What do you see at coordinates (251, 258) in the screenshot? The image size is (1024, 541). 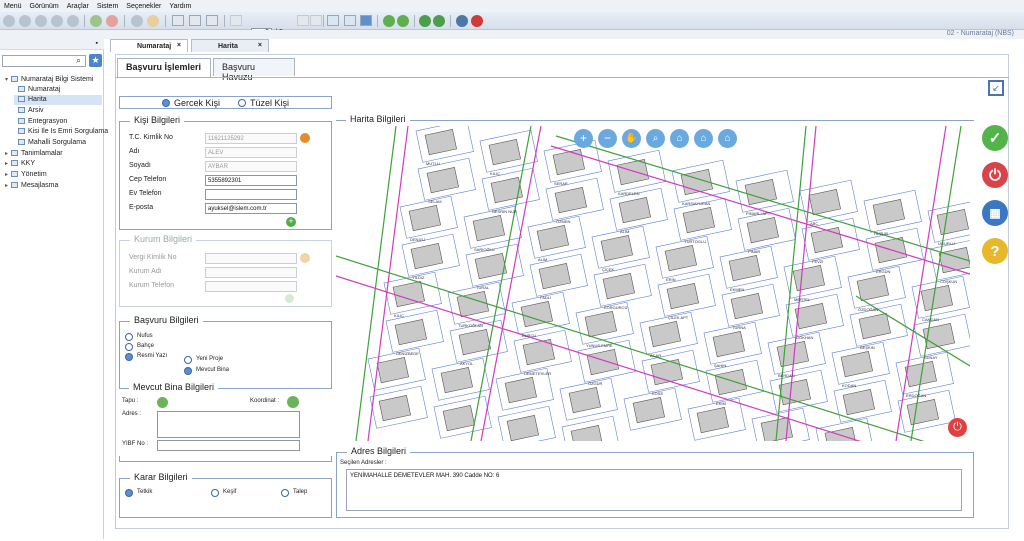 I see `vergi-field` at bounding box center [251, 258].